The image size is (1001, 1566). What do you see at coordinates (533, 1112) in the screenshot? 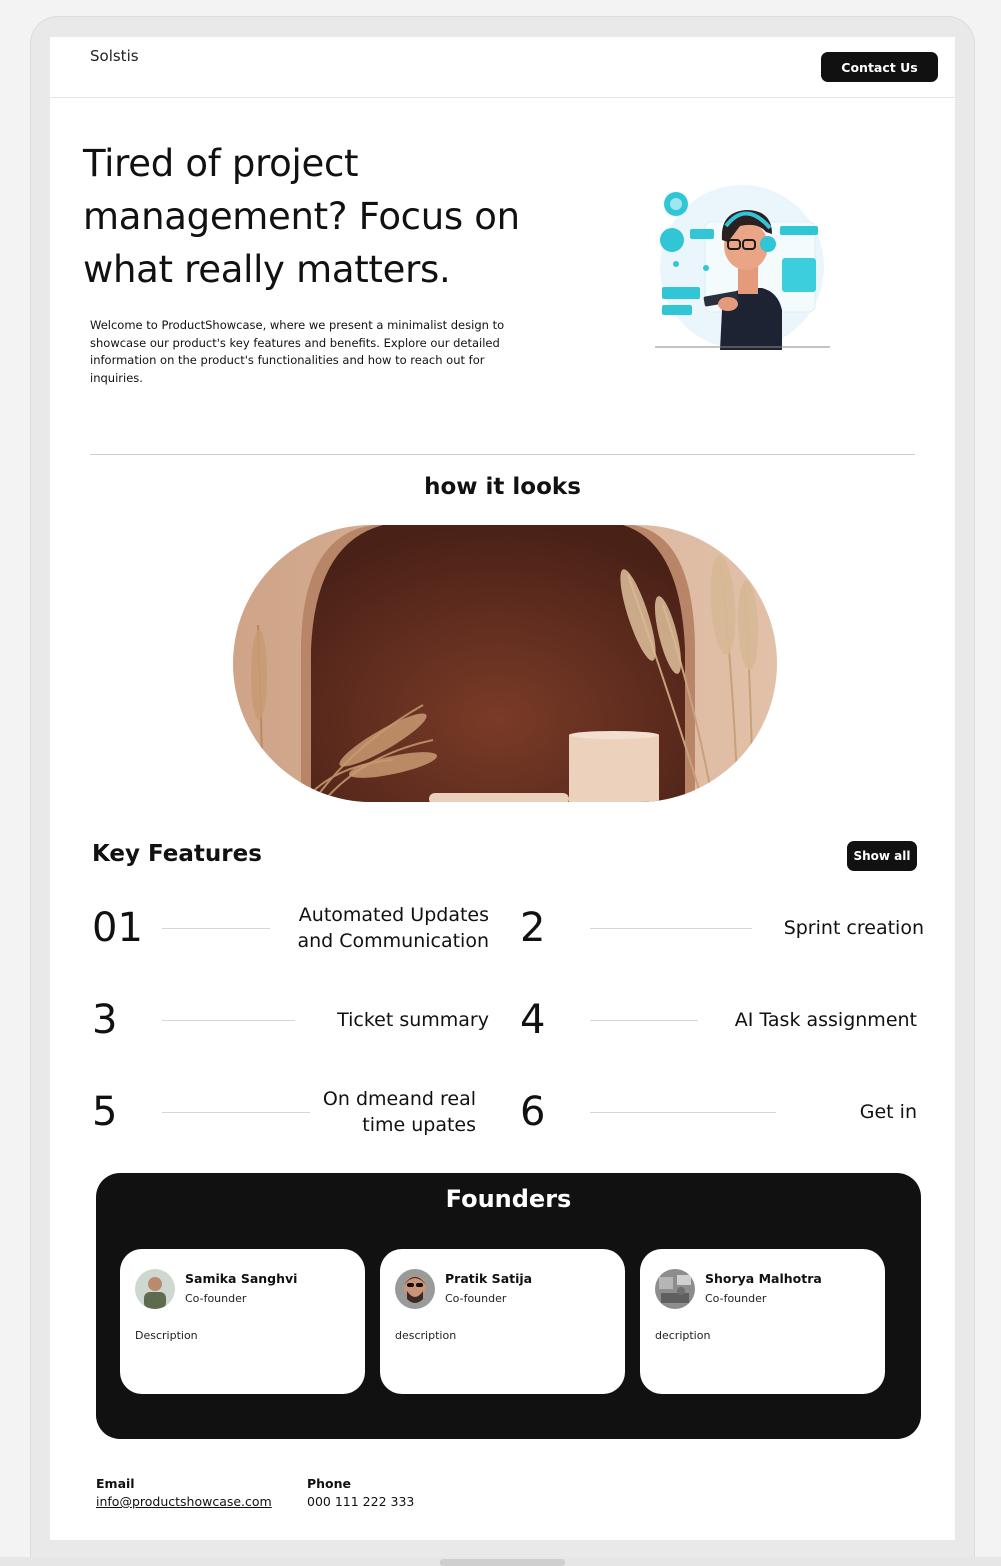
I see `feature-number: 6` at bounding box center [533, 1112].